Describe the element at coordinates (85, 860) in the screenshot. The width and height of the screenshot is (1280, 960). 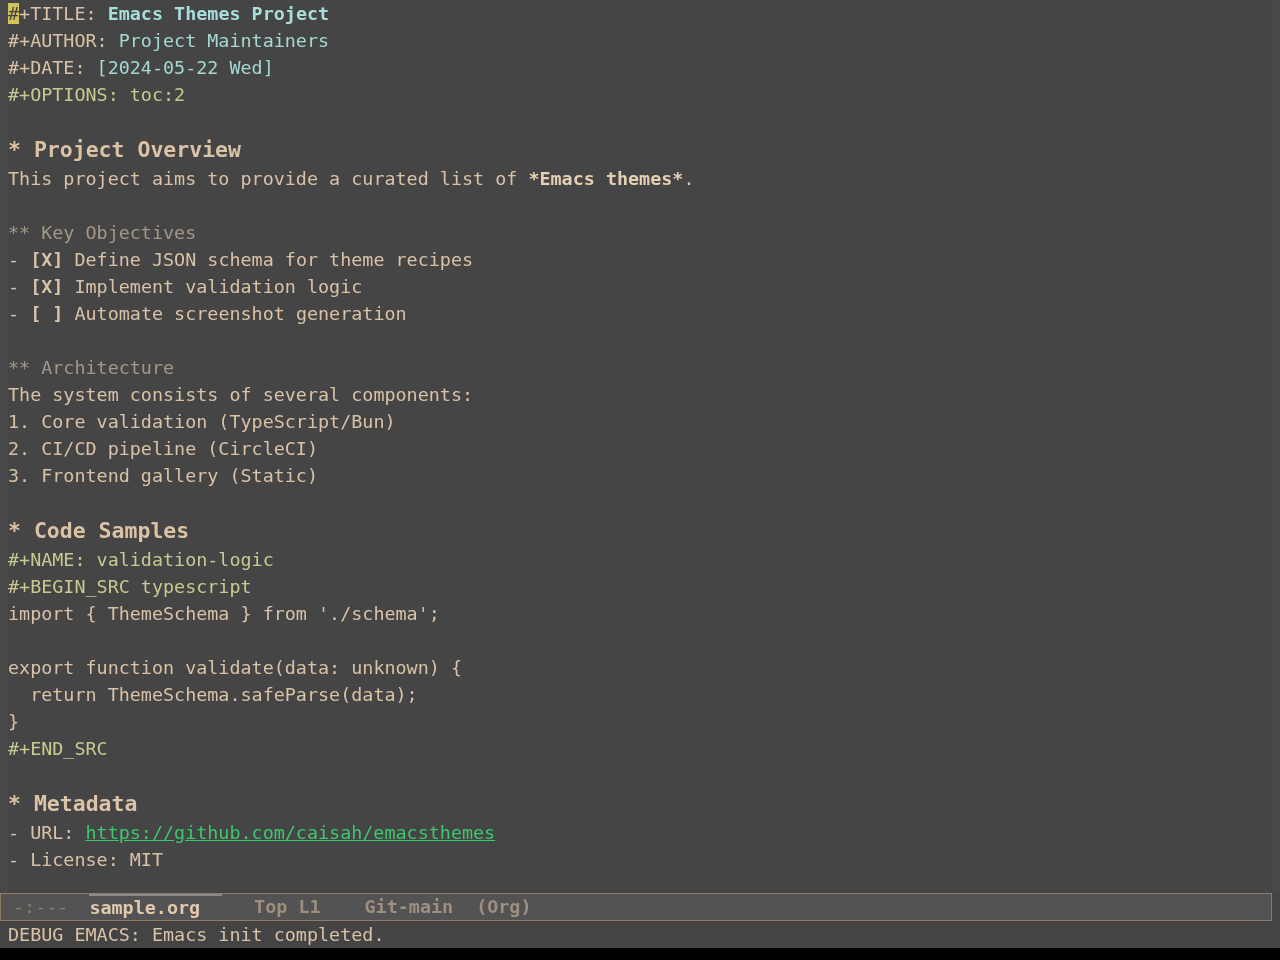
I see `text-line: - License: MIT` at that location.